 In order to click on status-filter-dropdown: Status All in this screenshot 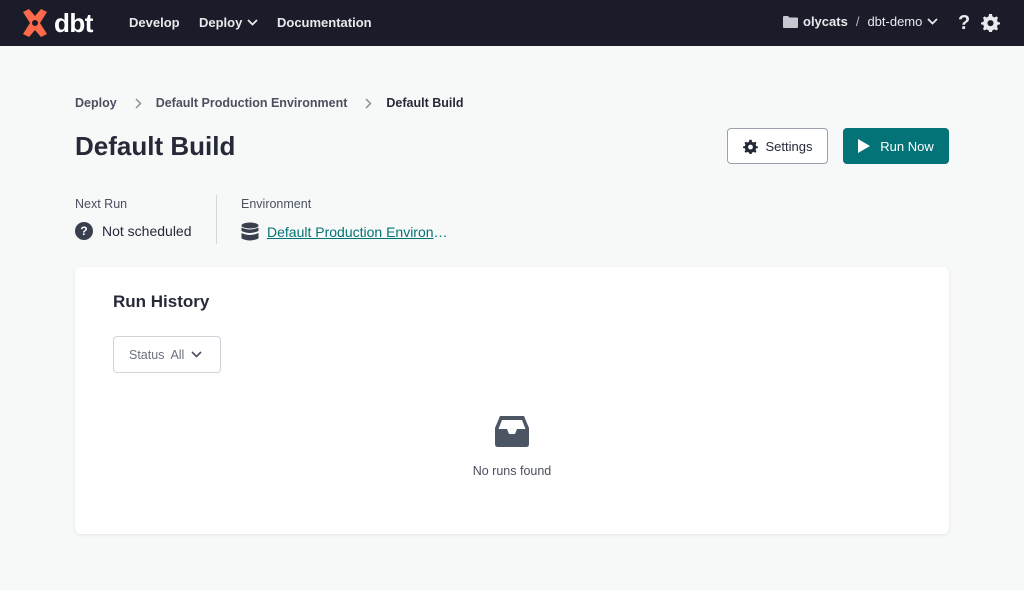, I will do `click(167, 354)`.